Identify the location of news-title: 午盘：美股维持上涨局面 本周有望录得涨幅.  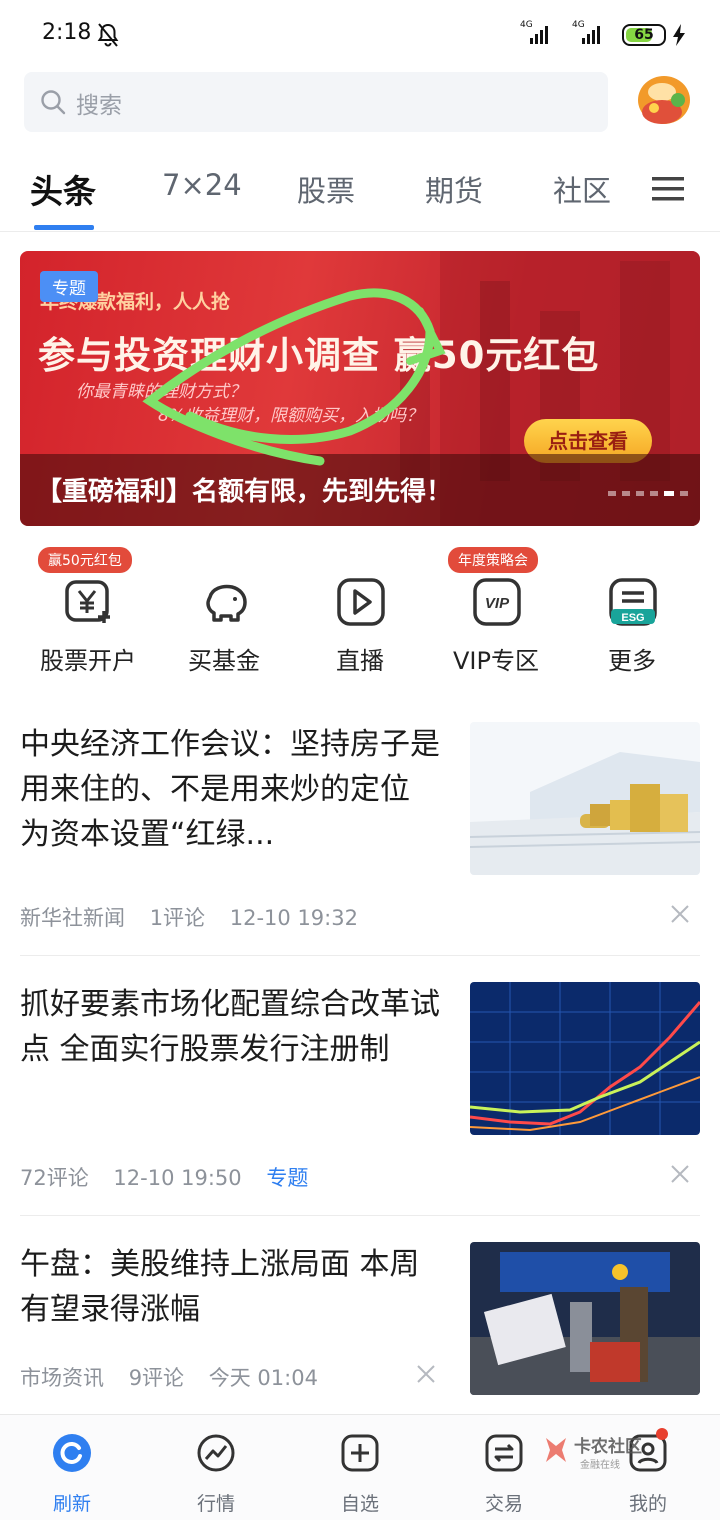
(220, 1287).